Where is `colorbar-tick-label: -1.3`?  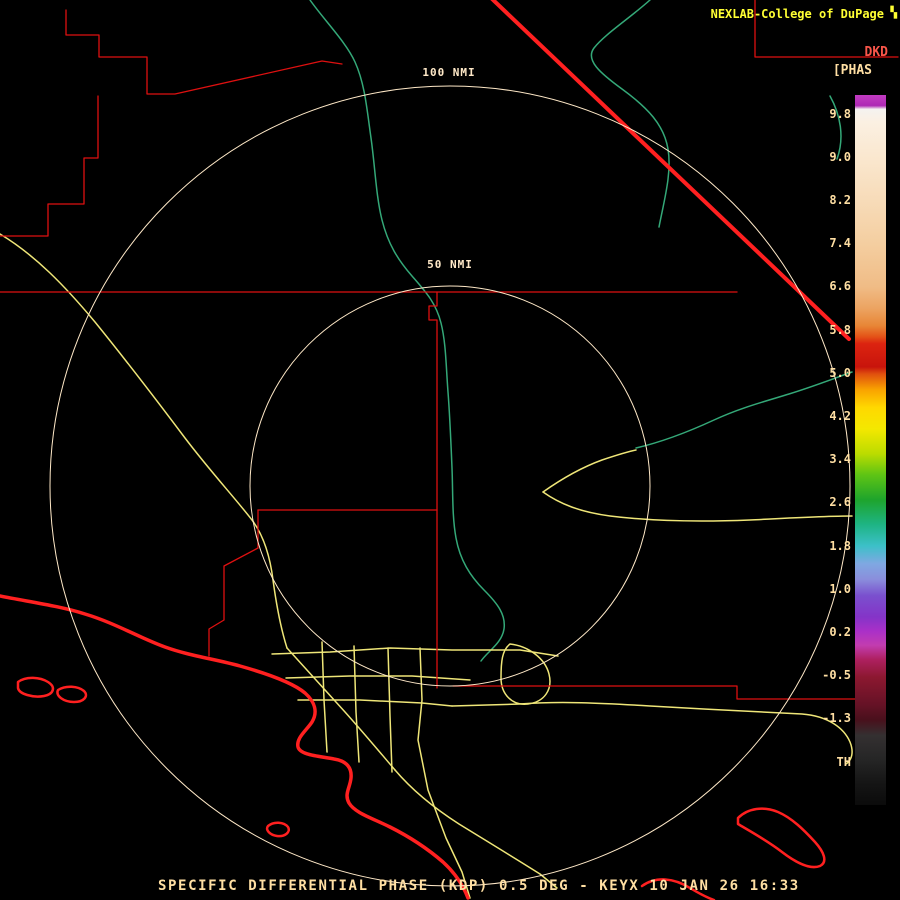 colorbar-tick-label: -1.3 is located at coordinates (836, 718).